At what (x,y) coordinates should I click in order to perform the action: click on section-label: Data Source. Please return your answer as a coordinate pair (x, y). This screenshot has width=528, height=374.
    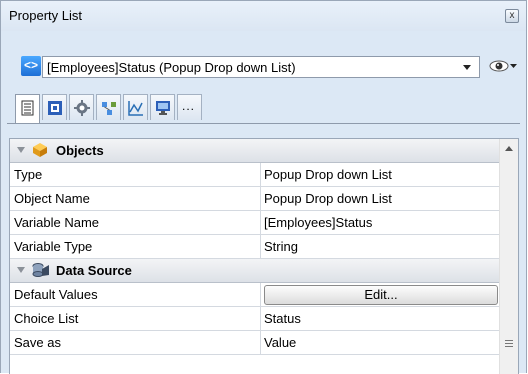
    Looking at the image, I should click on (94, 270).